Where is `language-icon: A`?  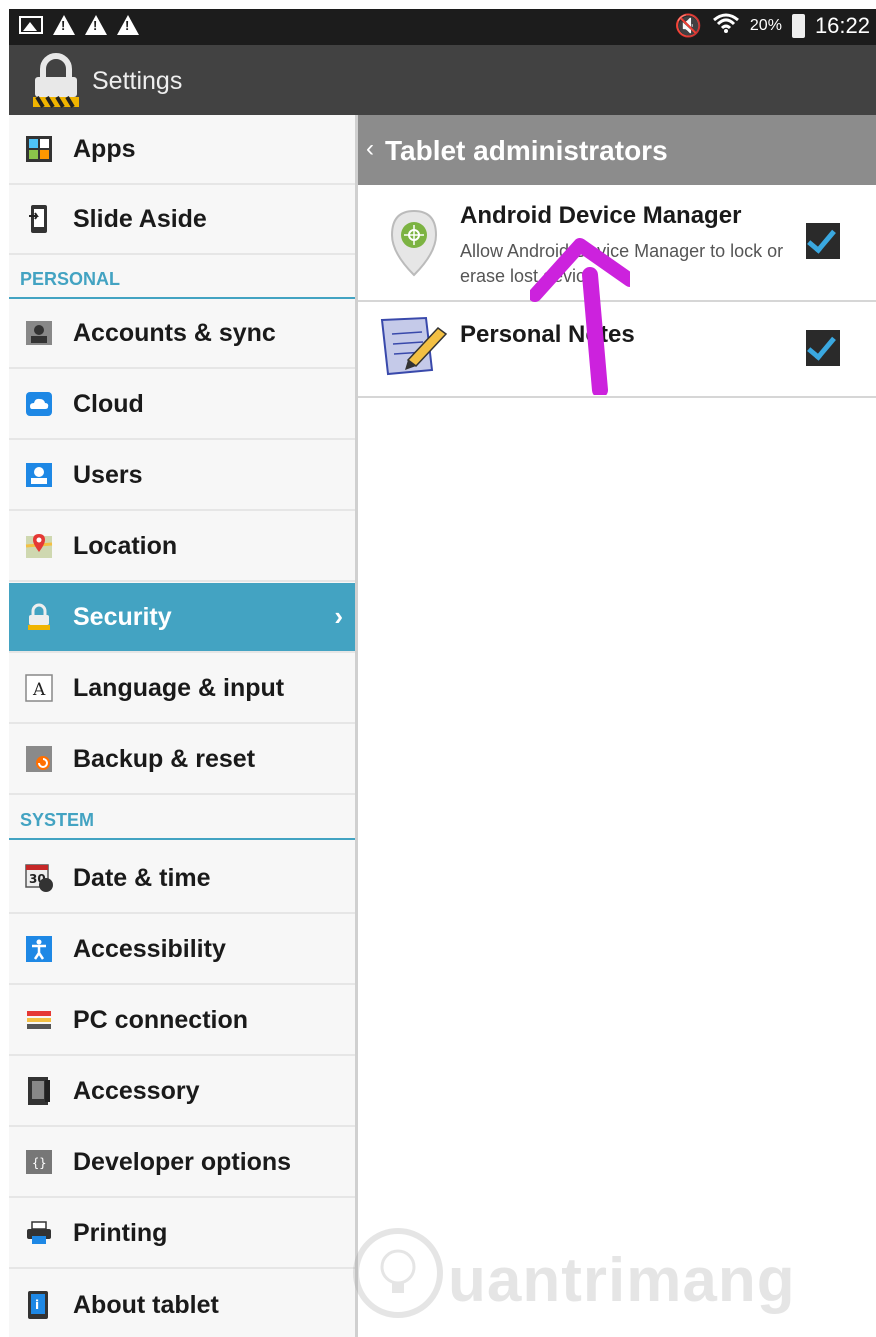 language-icon: A is located at coordinates (39, 688).